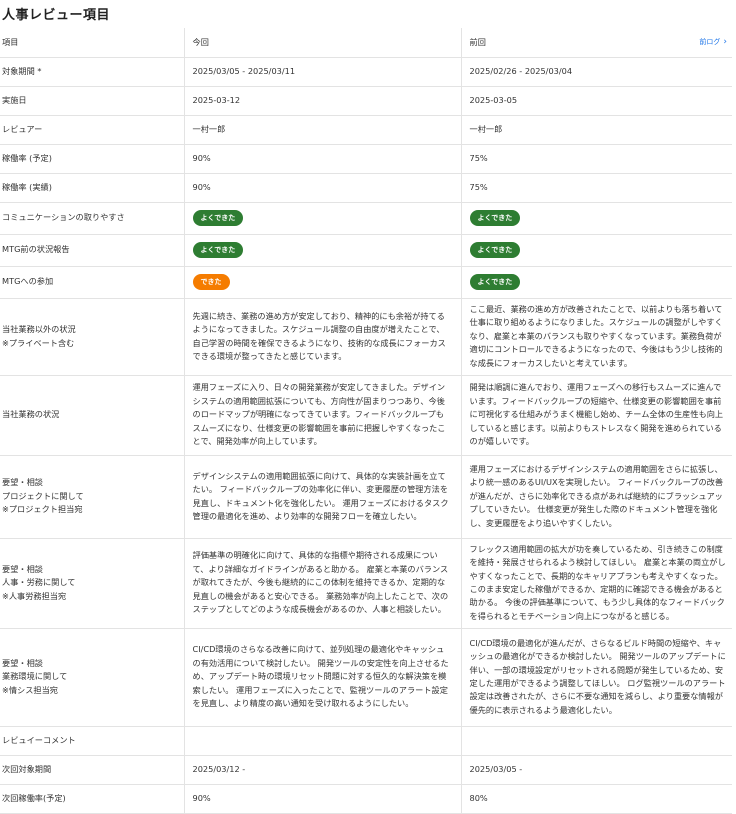  What do you see at coordinates (27, 768) in the screenshot?
I see `row-label-line: 次回対象期間` at bounding box center [27, 768].